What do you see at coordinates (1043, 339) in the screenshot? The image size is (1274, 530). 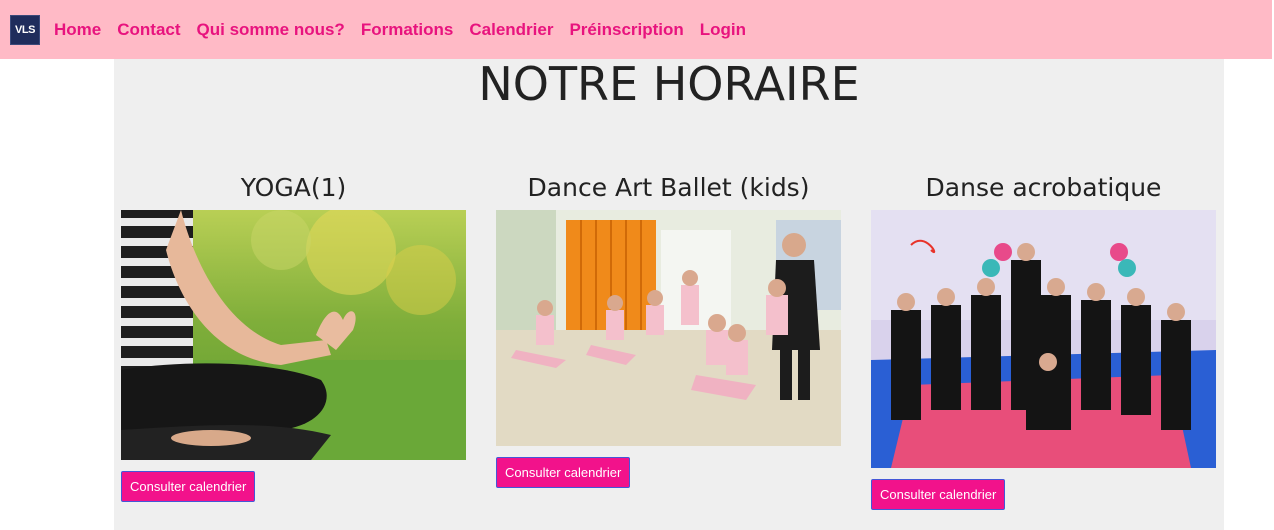 I see `course-image-acrobatic` at bounding box center [1043, 339].